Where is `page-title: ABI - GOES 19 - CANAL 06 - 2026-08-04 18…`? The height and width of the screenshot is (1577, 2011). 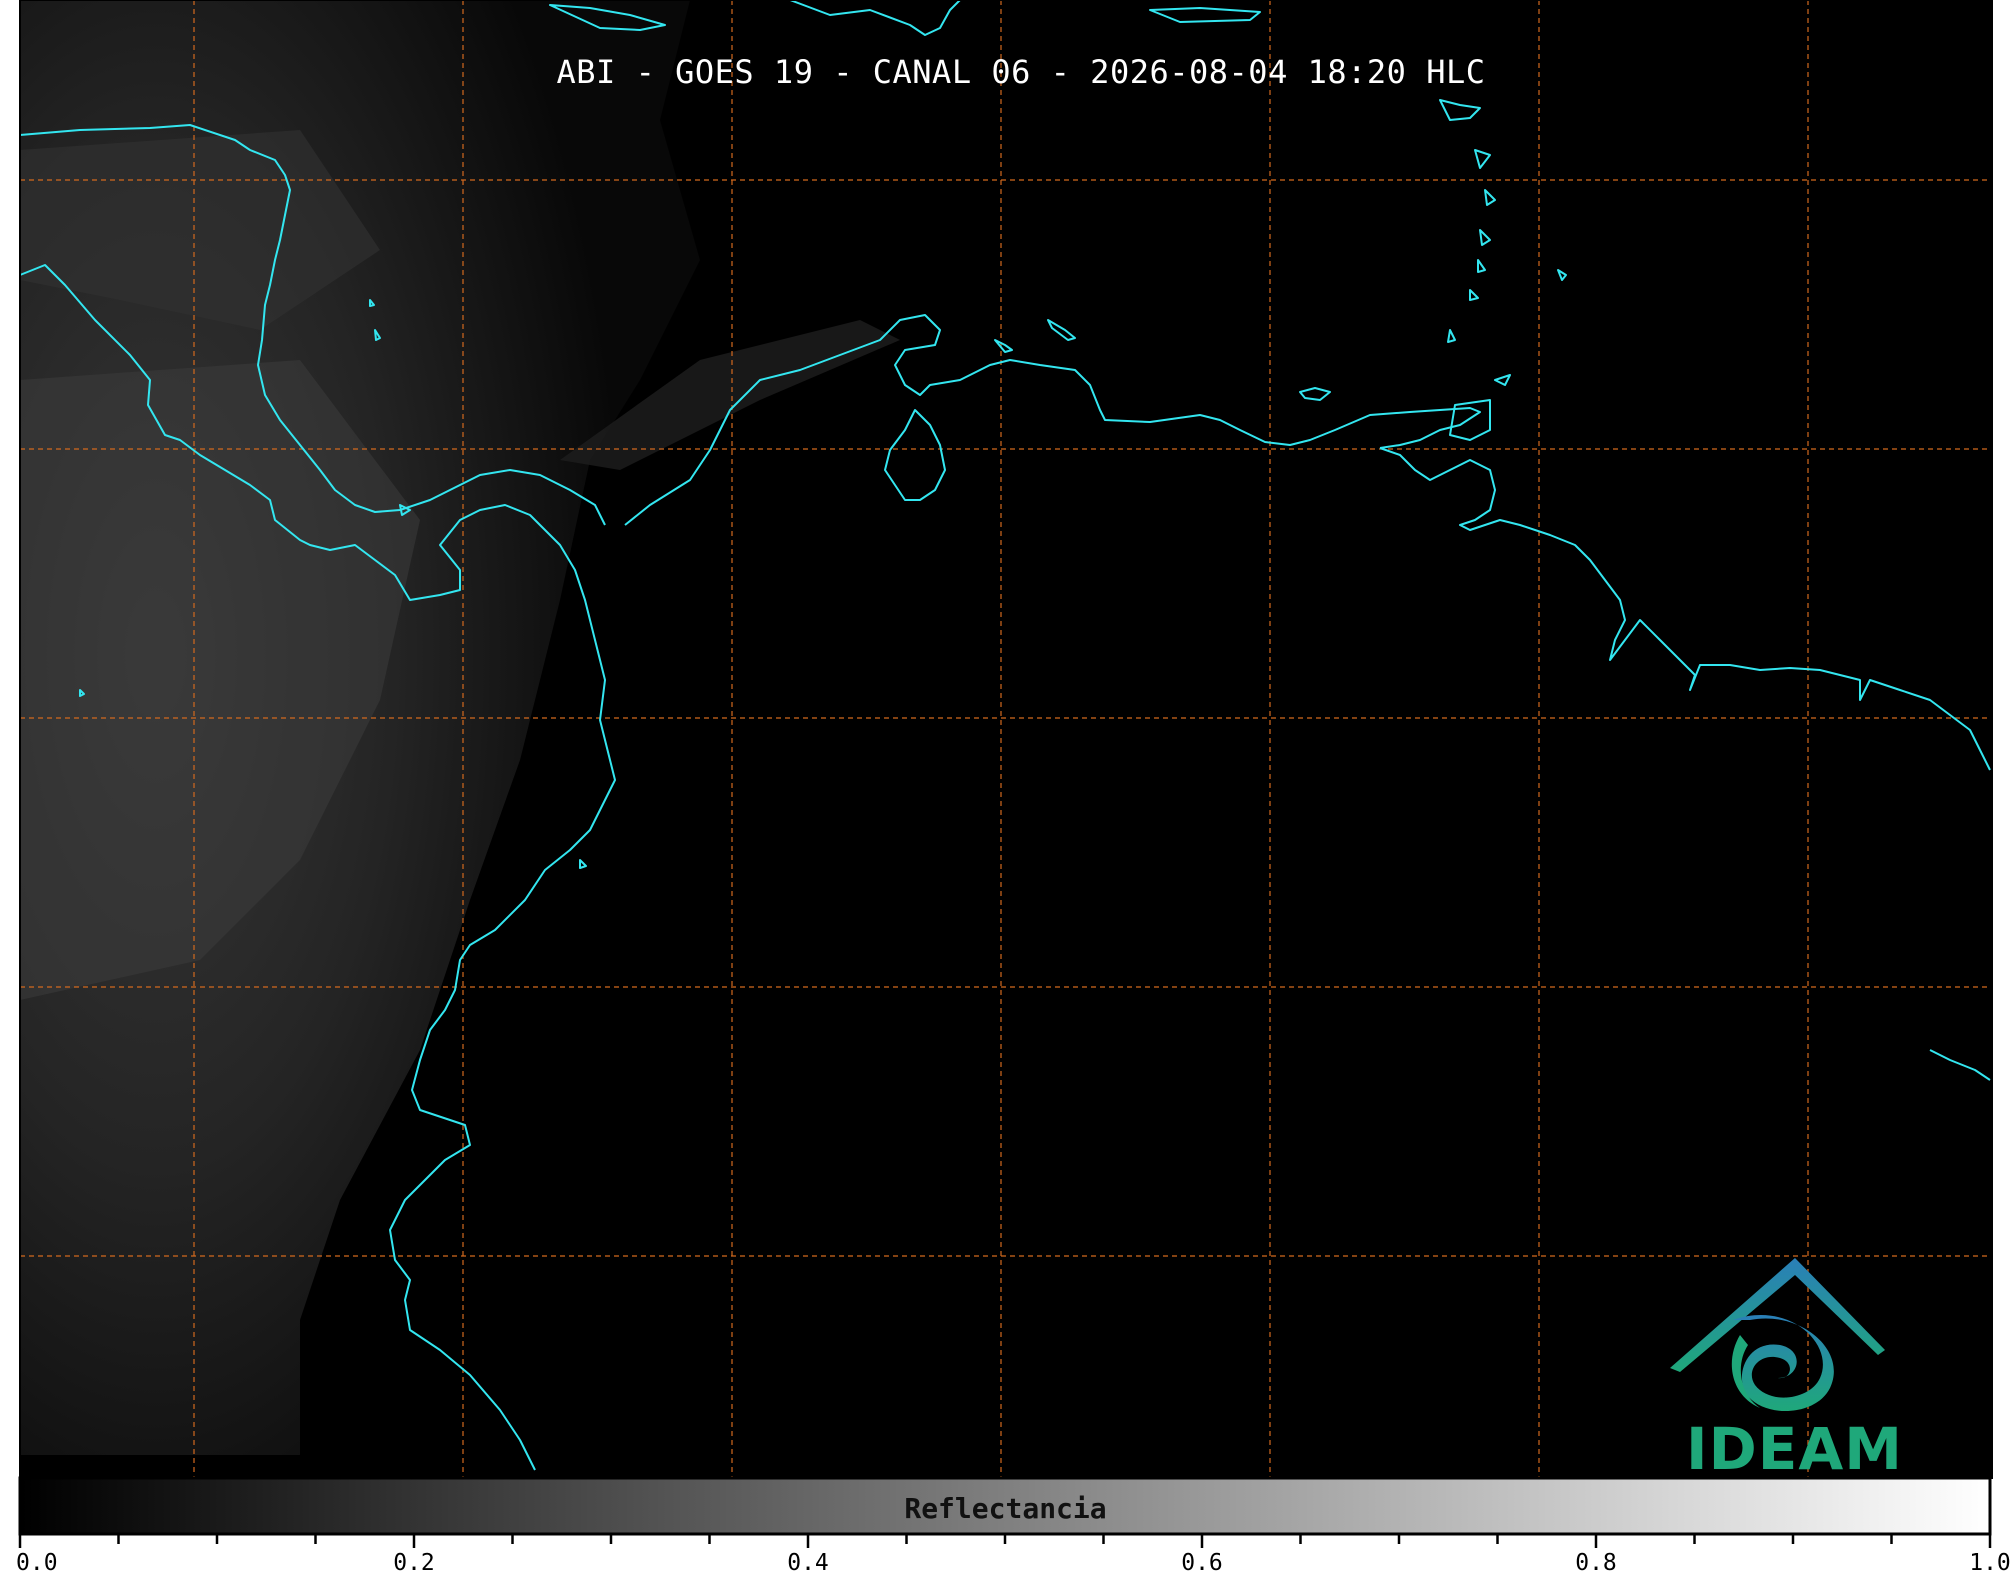
page-title: ABI - GOES 19 - CANAL 06 - 2026-08-04 18… is located at coordinates (1021, 72).